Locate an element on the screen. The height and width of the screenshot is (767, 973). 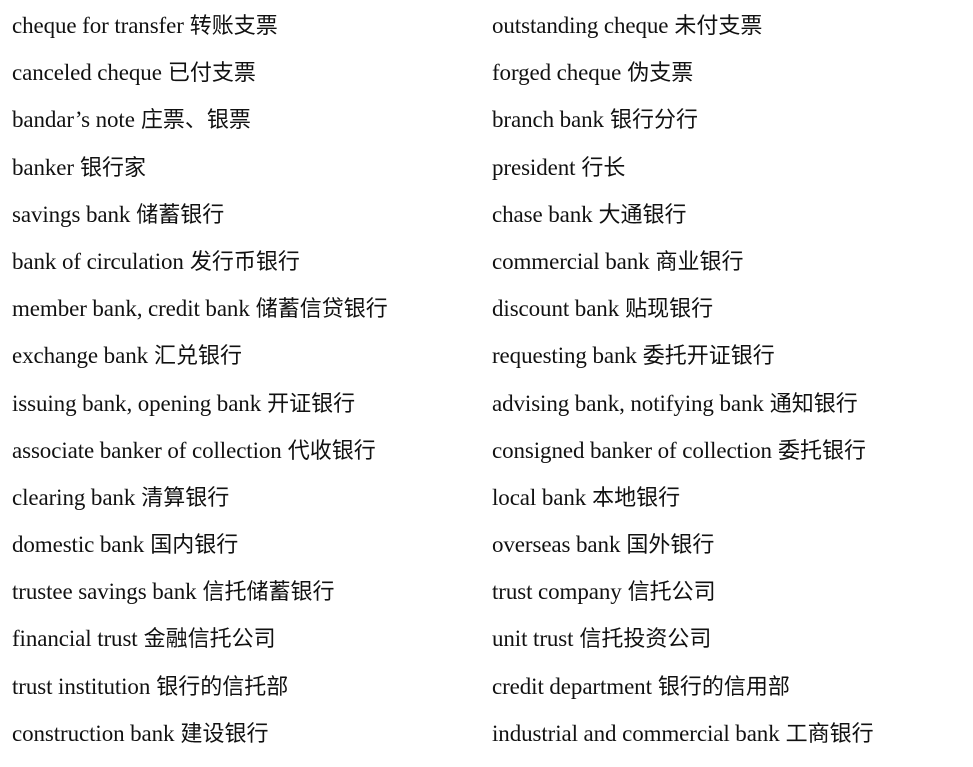
english-term: canceled cheque is located at coordinates (87, 73).